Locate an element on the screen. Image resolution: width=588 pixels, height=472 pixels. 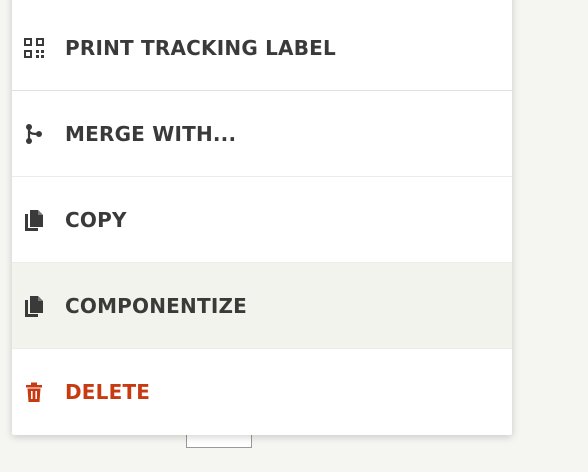
qr-code-icon is located at coordinates (34, 48).